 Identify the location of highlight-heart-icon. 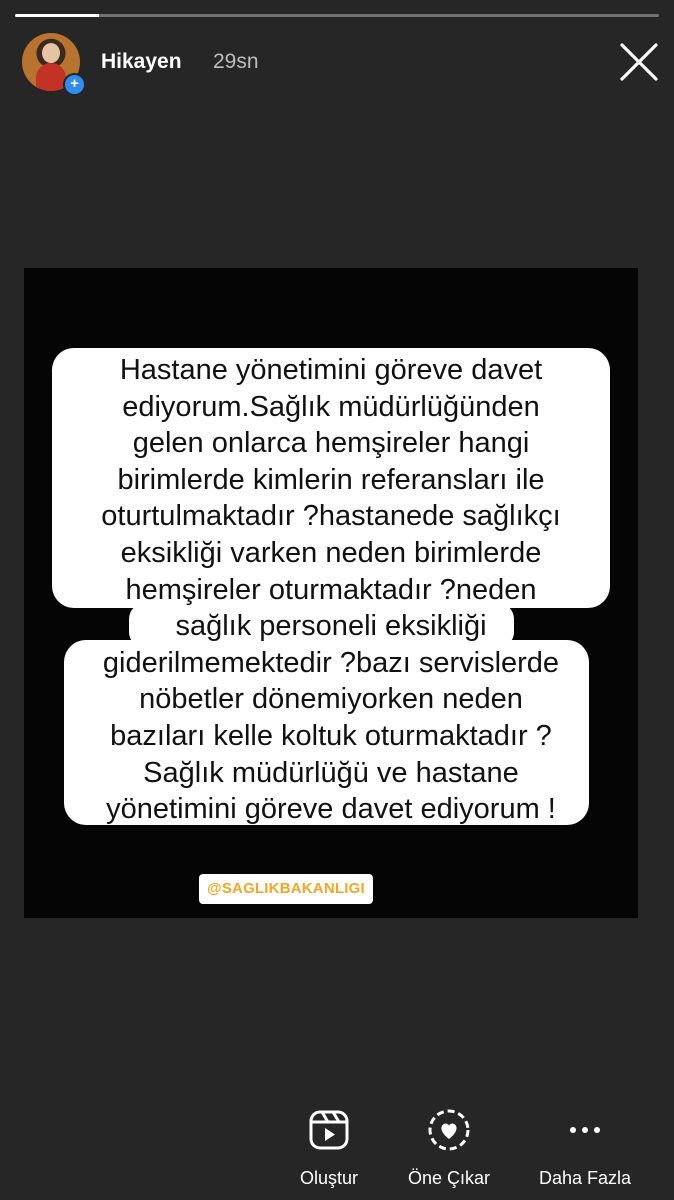
(449, 1130).